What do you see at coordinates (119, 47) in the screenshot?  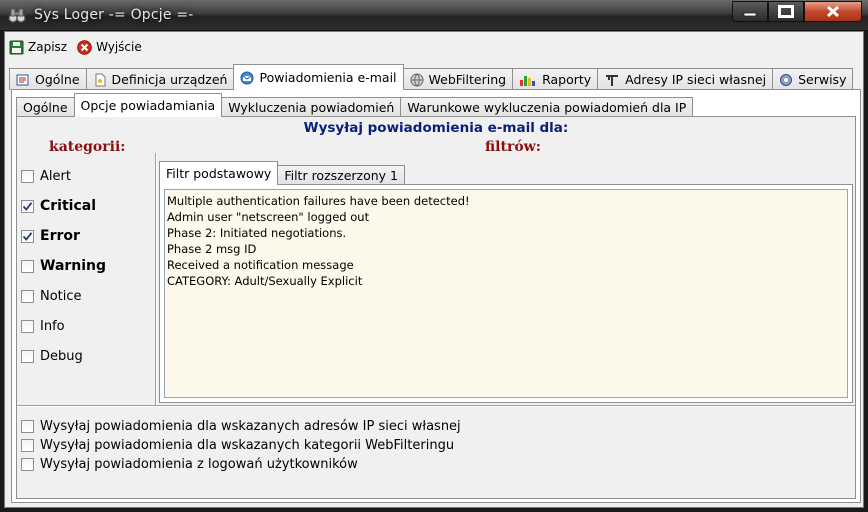 I see `exit-label: Wyjście` at bounding box center [119, 47].